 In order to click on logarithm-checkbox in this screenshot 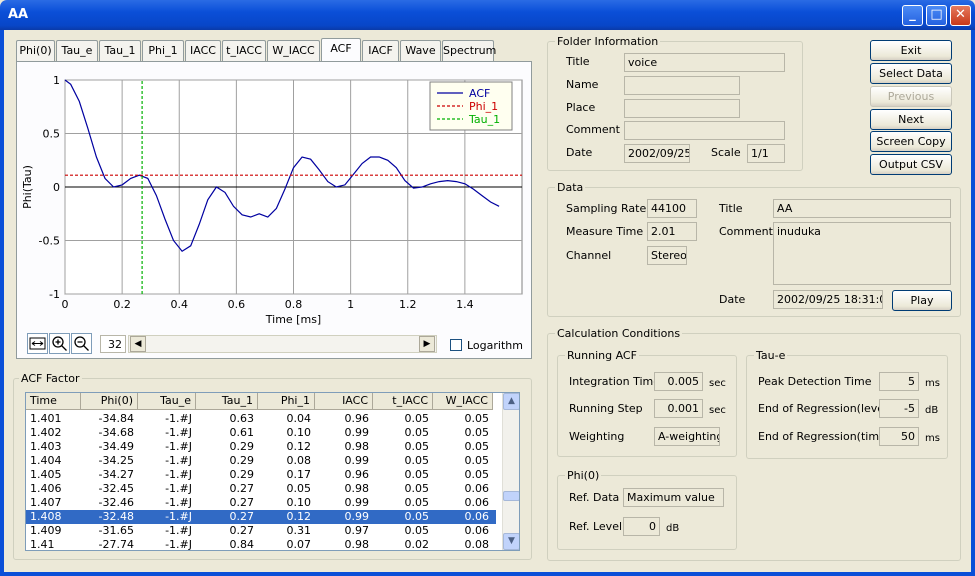, I will do `click(456, 345)`.